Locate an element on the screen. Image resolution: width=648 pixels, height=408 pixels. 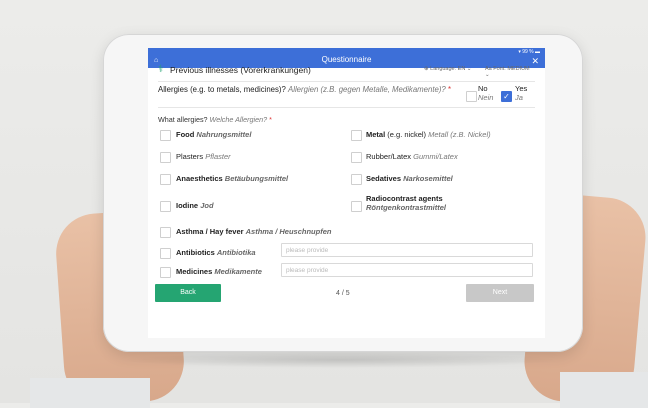
antibiotics-label: Antibiotics Antibiotika is located at coordinates (216, 252).